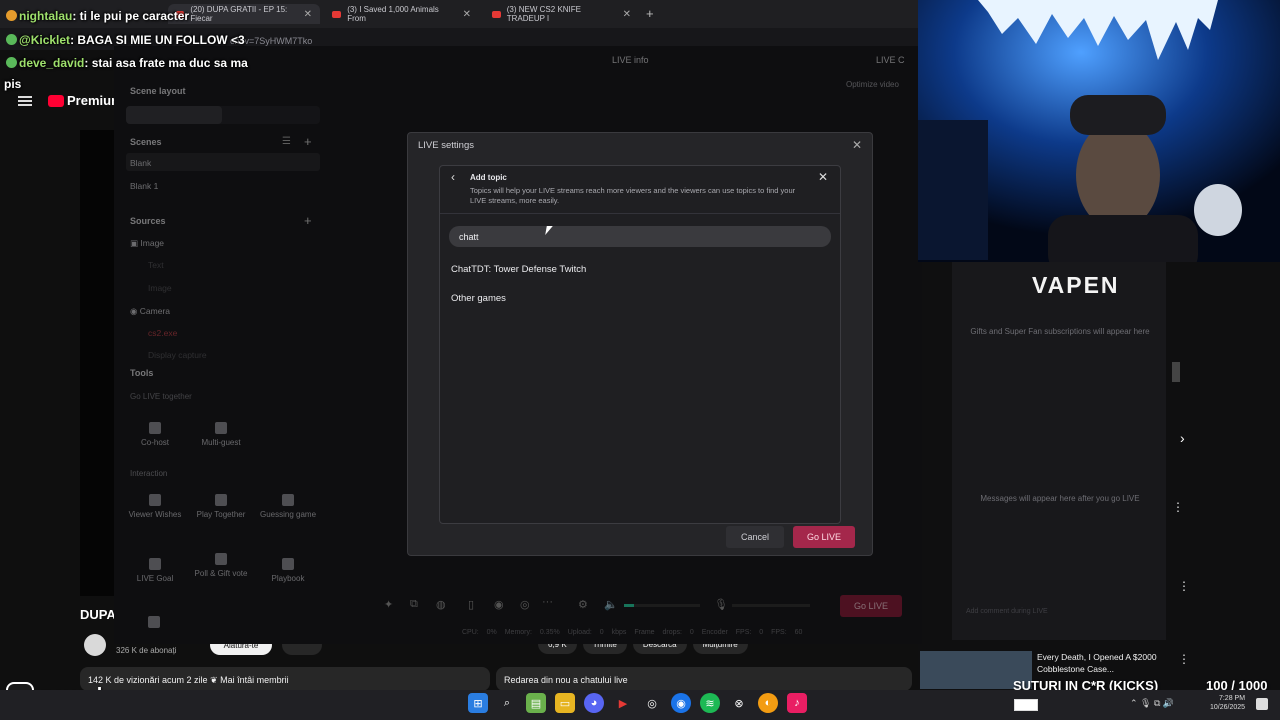  What do you see at coordinates (640, 236) in the screenshot?
I see `topic-search-input` at bounding box center [640, 236].